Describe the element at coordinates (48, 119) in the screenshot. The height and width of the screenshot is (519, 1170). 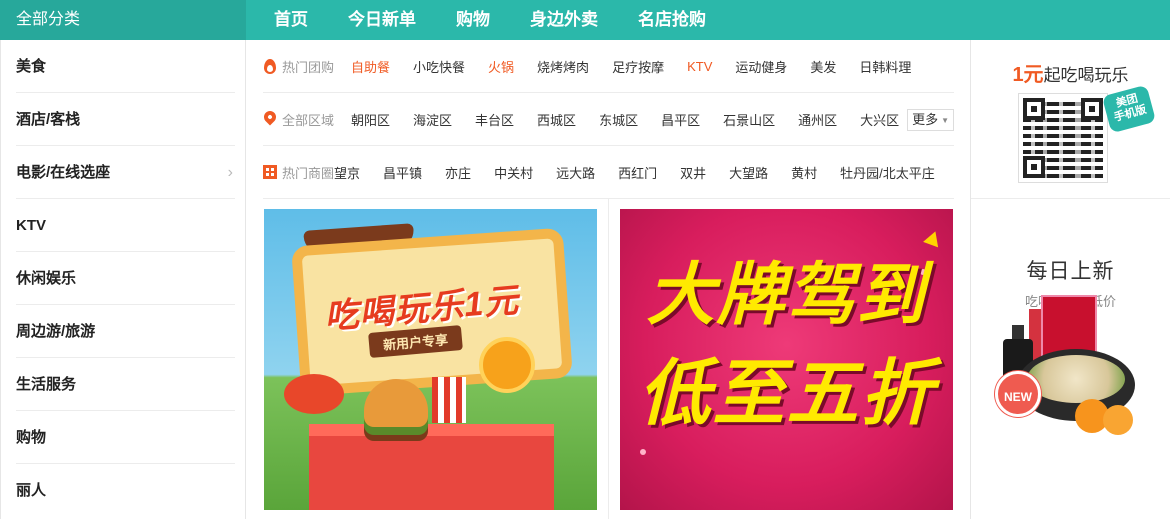
I see `sidebar-item-label: 酒店/客栈` at that location.